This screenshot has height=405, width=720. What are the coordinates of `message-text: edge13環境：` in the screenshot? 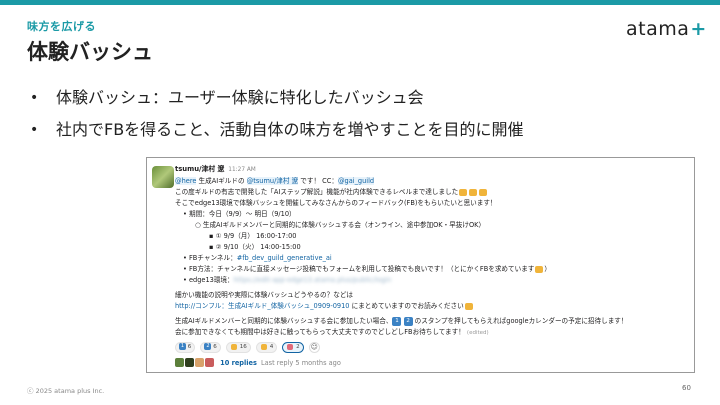 It's located at (211, 280).